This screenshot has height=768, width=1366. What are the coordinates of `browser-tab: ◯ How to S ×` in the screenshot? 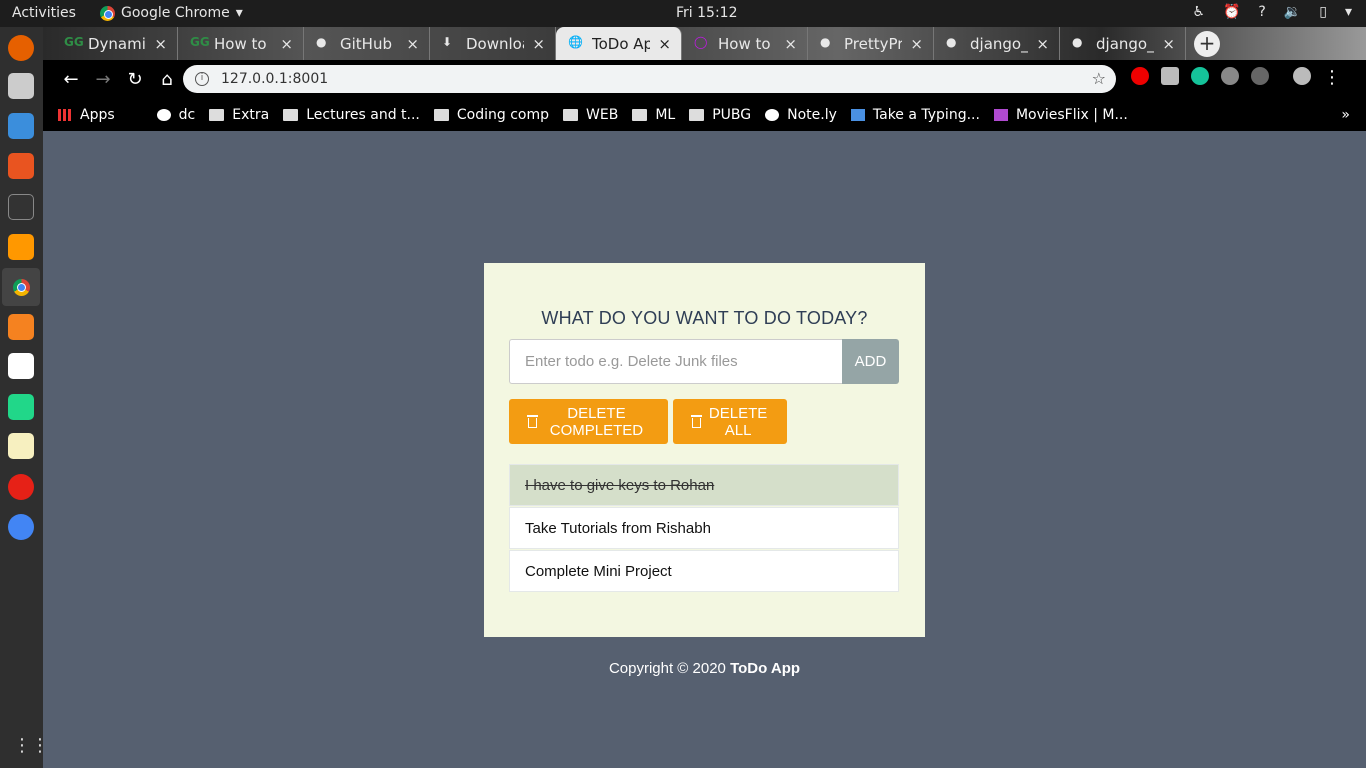 It's located at (745, 43).